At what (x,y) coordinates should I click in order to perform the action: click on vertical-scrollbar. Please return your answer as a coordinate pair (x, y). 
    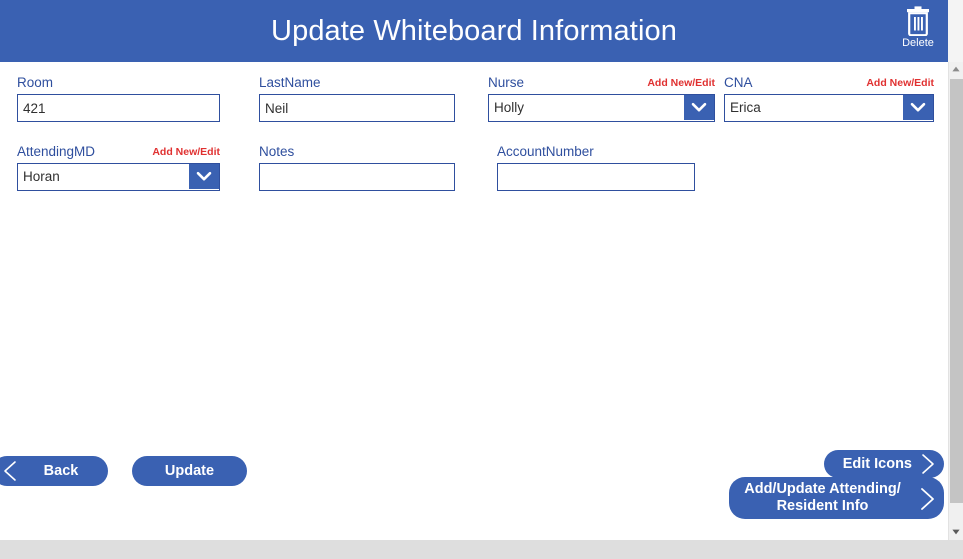
    Looking at the image, I should click on (955, 301).